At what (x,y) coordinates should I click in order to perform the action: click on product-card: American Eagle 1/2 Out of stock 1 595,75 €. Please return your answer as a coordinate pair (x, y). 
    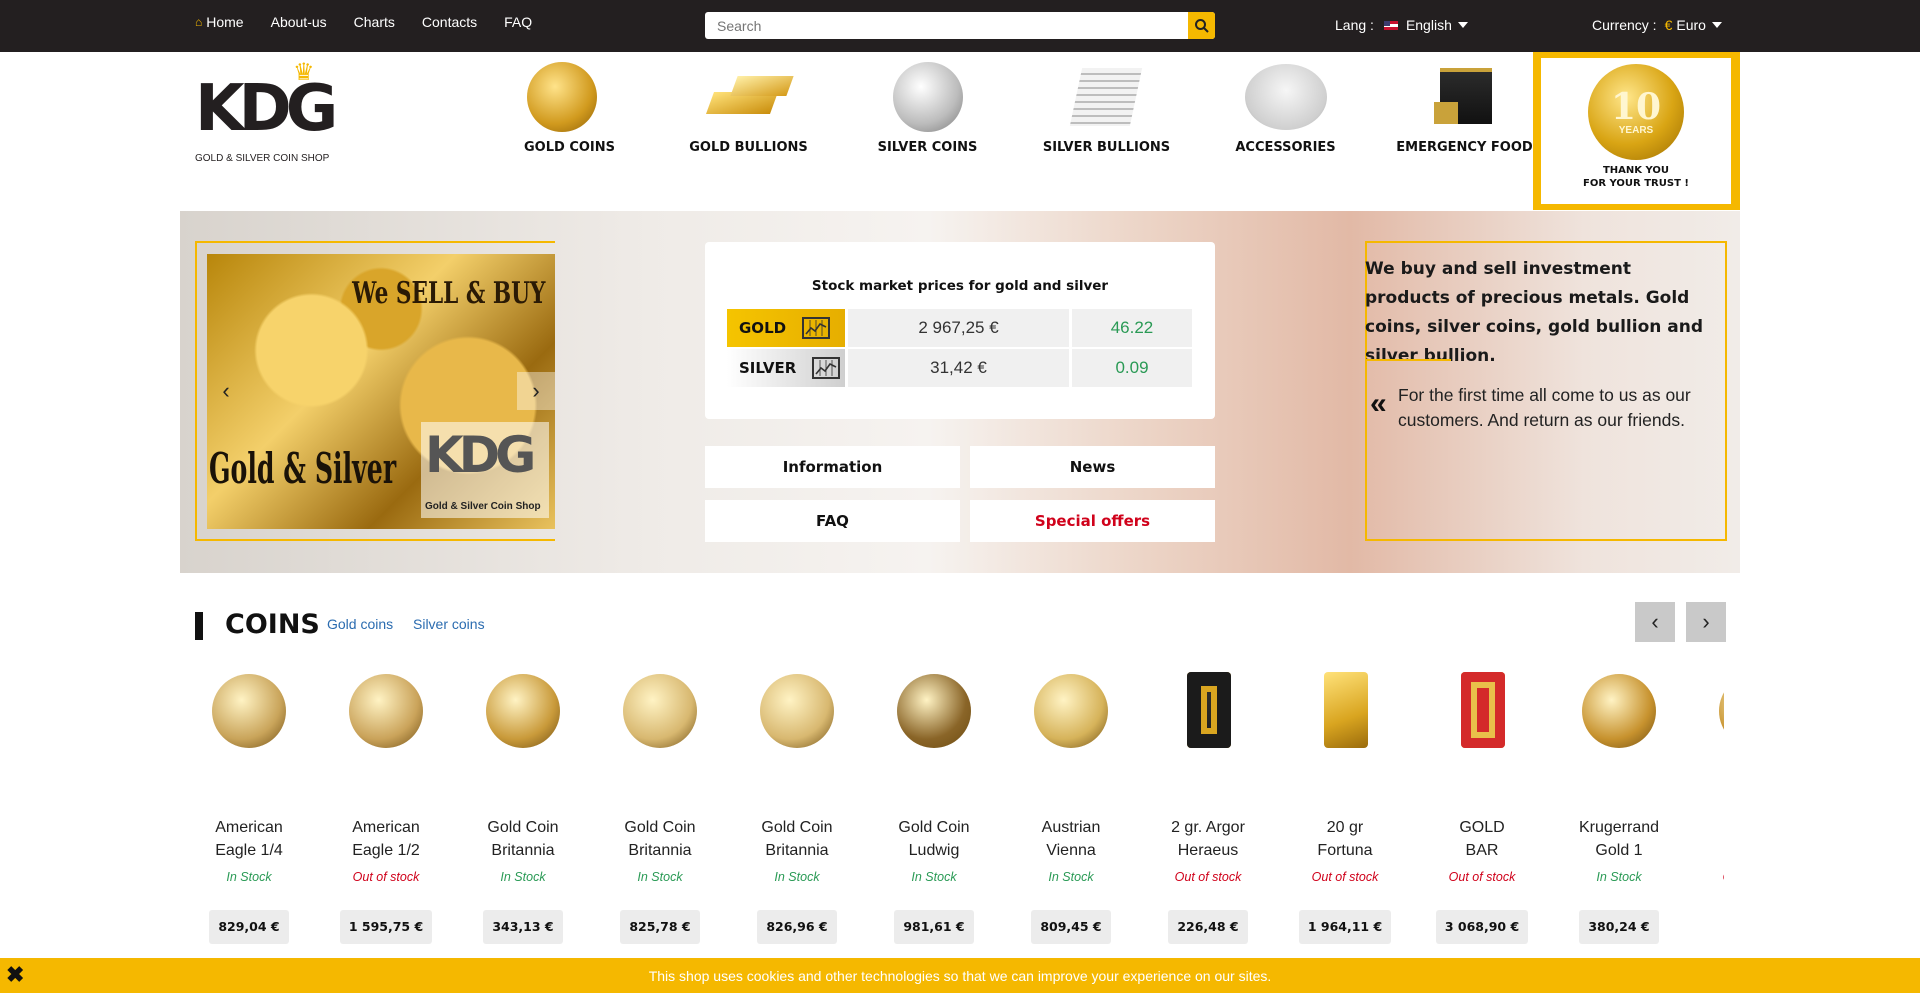
    Looking at the image, I should click on (386, 802).